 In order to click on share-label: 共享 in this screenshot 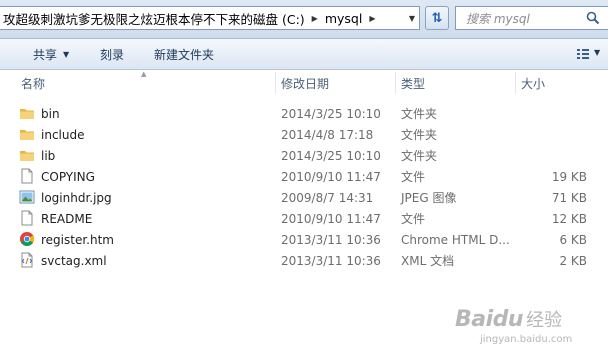, I will do `click(45, 54)`.